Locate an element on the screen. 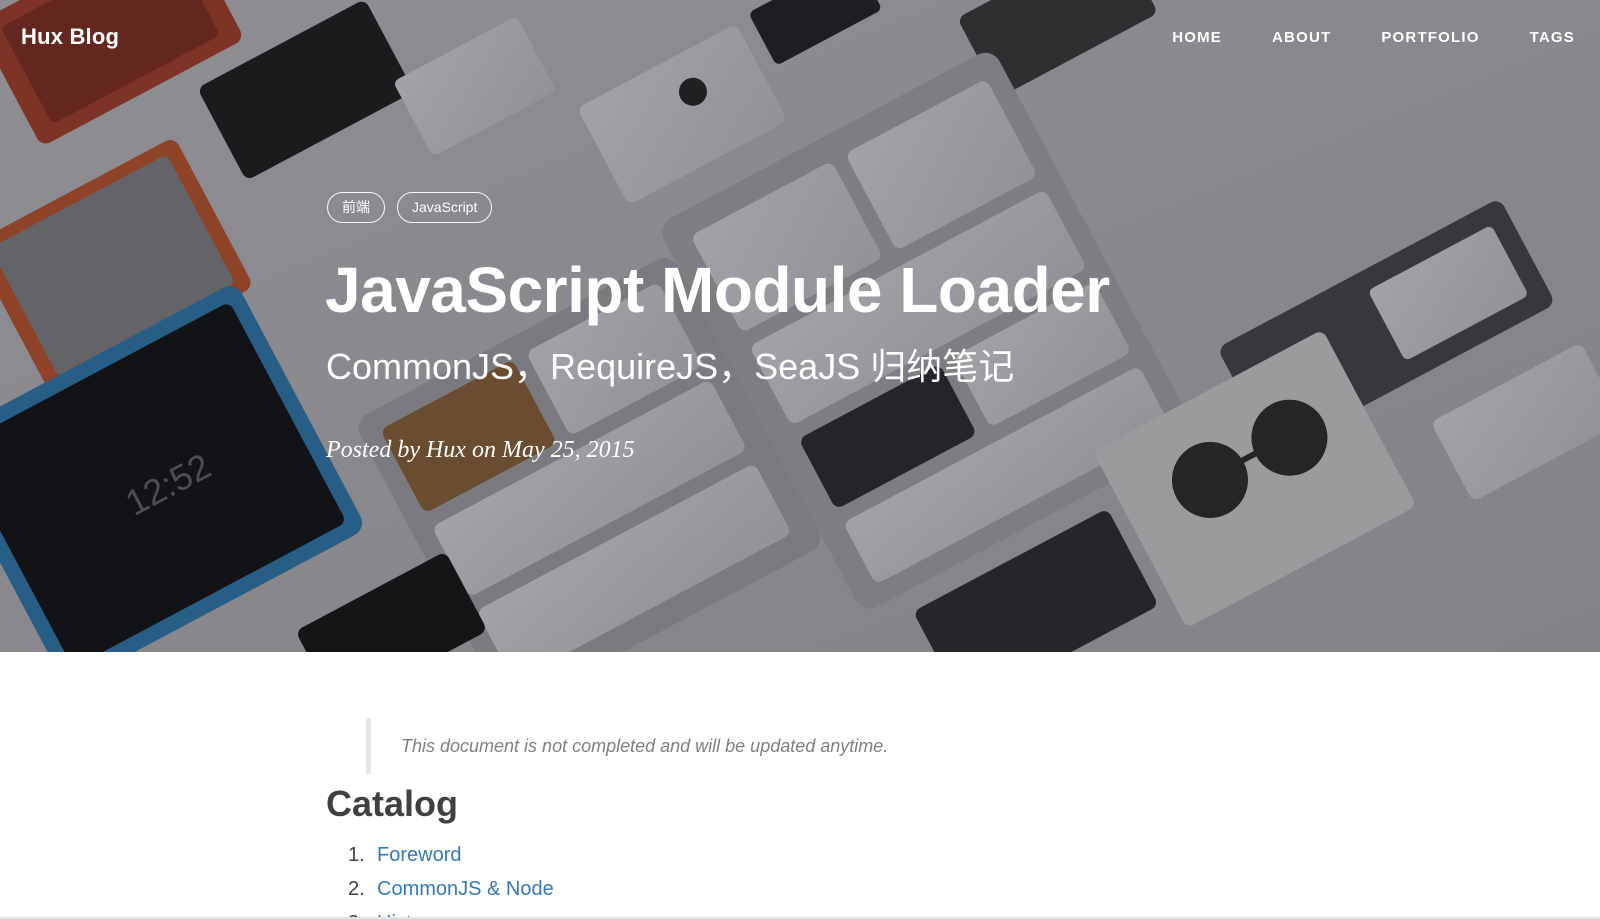  post-meta: Posted by Hux on May 25, 2015 is located at coordinates (480, 450).